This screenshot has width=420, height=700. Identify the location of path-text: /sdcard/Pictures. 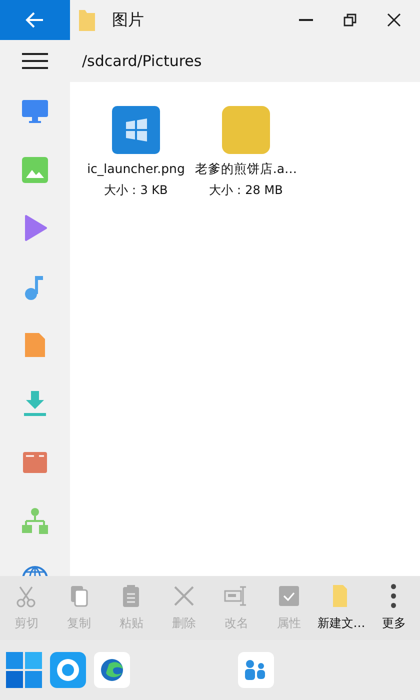
(142, 61).